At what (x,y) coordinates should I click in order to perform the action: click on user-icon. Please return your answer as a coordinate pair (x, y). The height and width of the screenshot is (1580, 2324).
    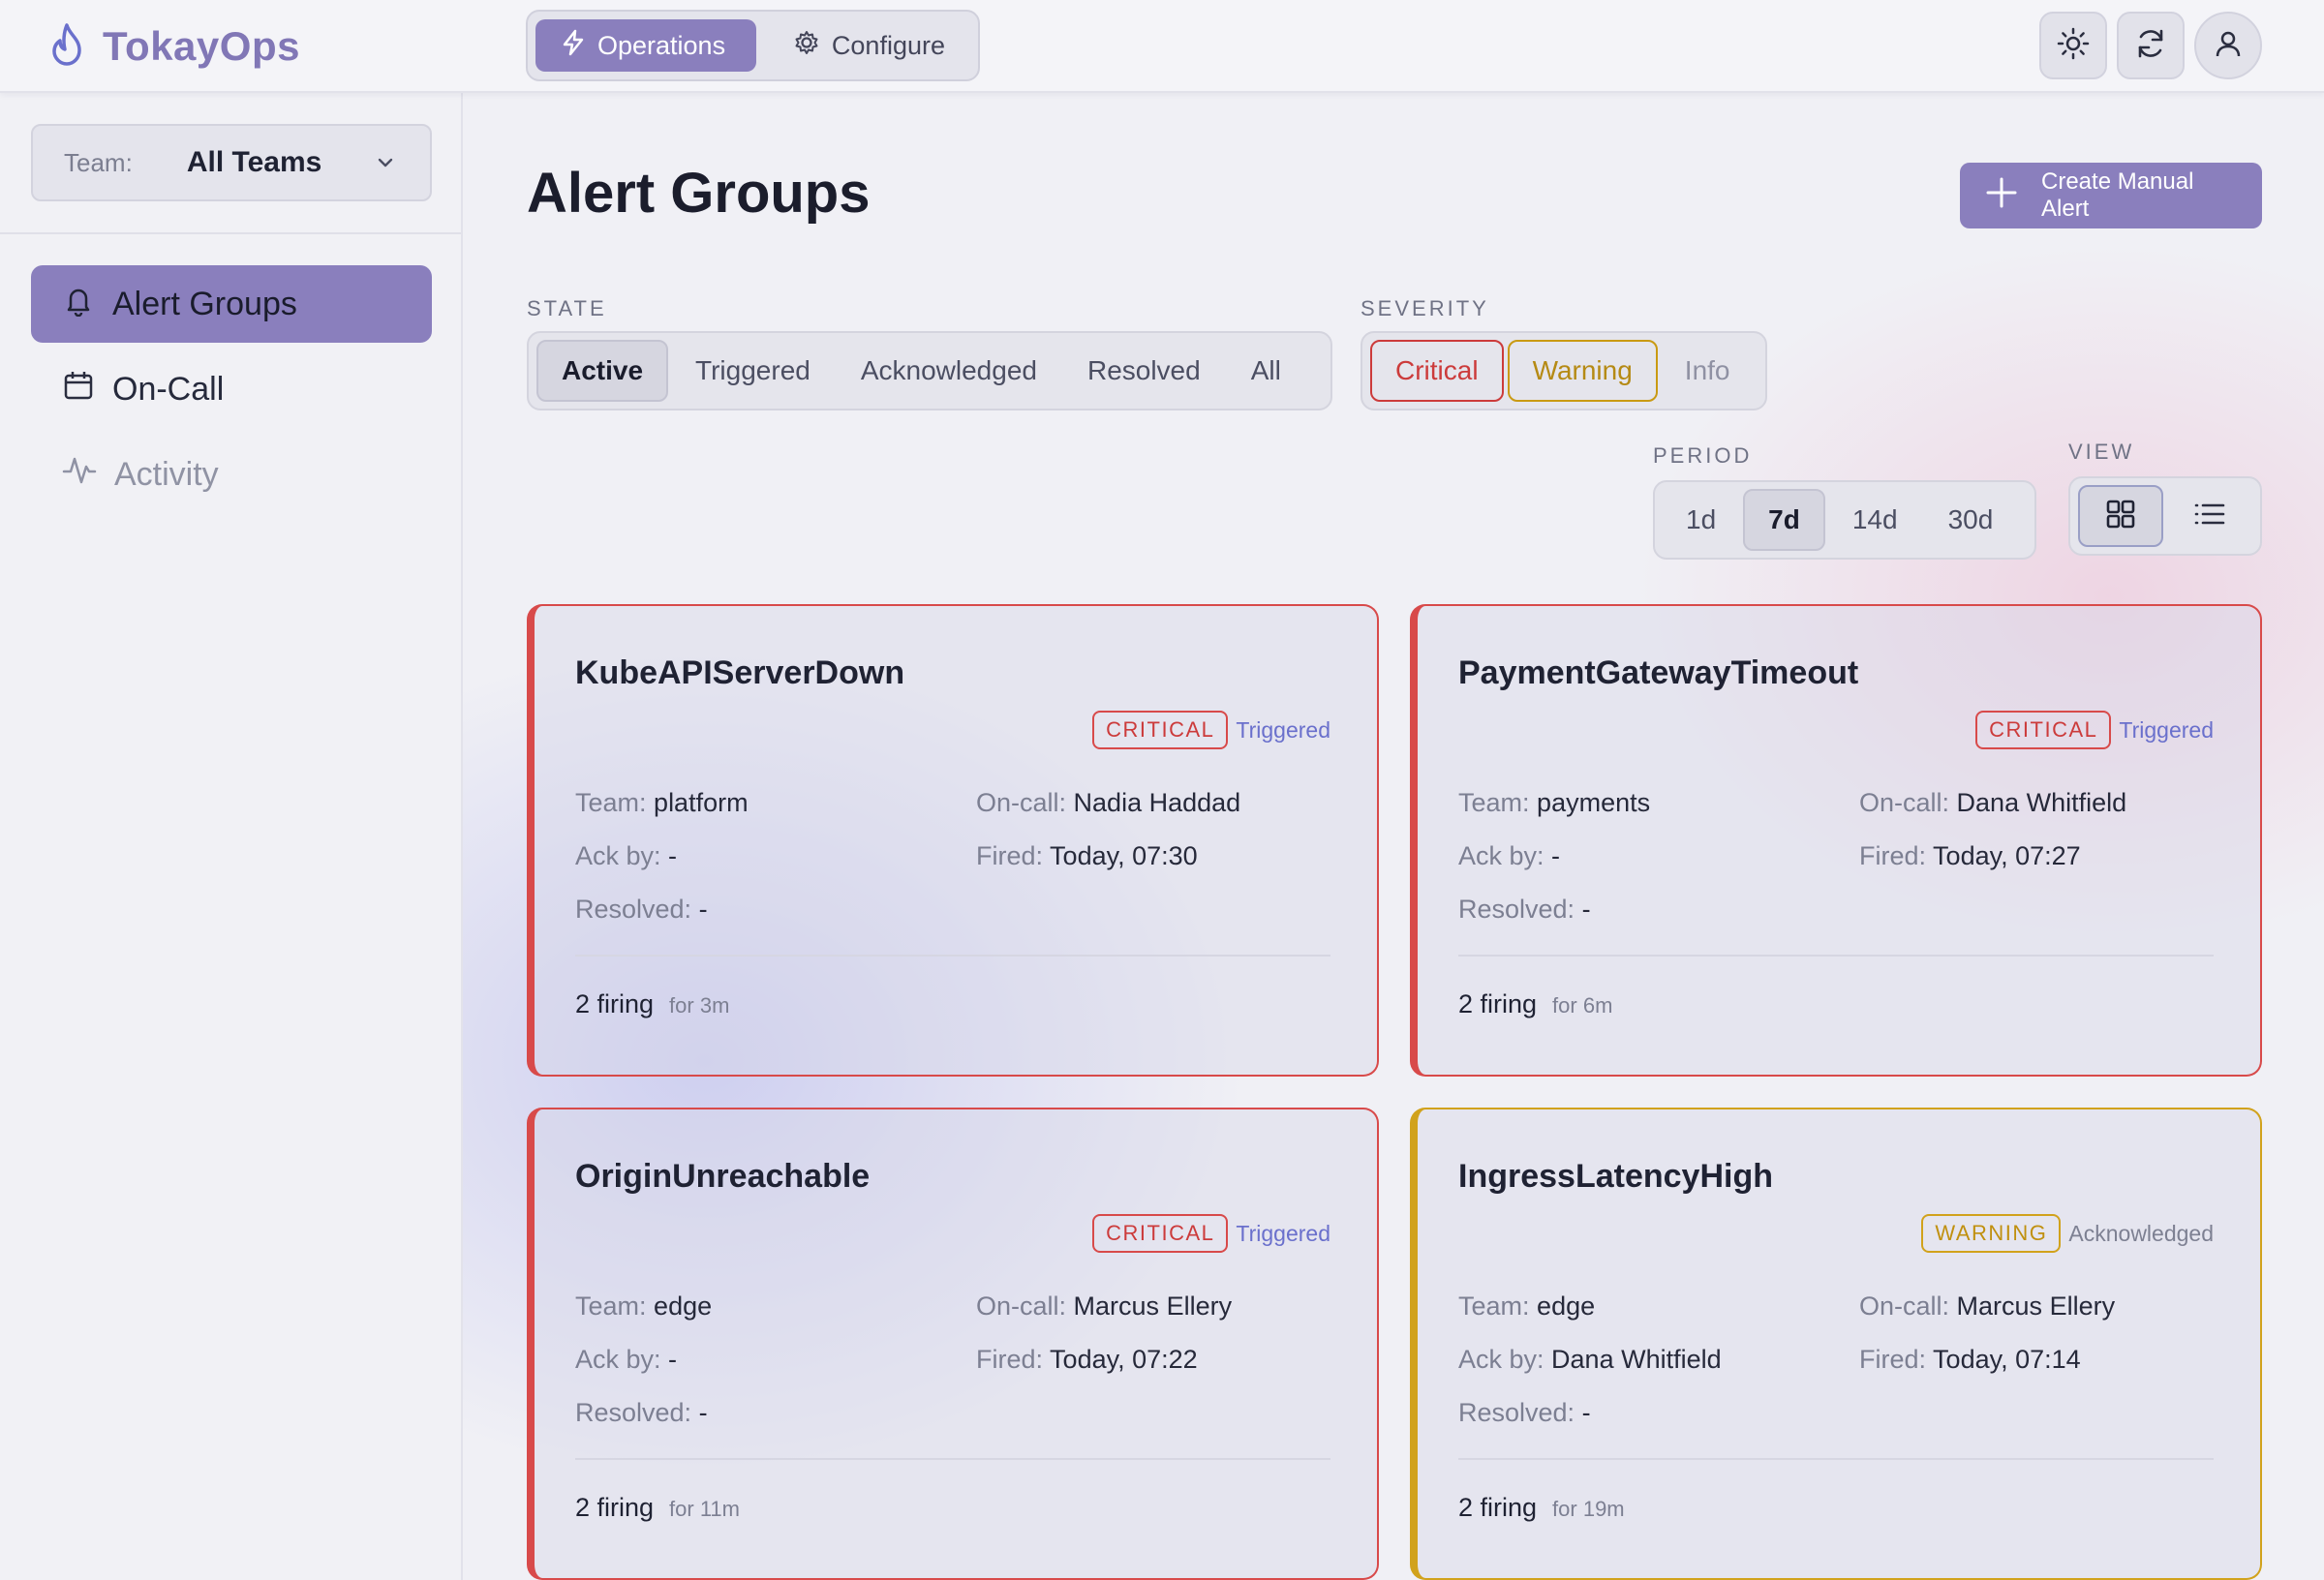
    Looking at the image, I should click on (2228, 46).